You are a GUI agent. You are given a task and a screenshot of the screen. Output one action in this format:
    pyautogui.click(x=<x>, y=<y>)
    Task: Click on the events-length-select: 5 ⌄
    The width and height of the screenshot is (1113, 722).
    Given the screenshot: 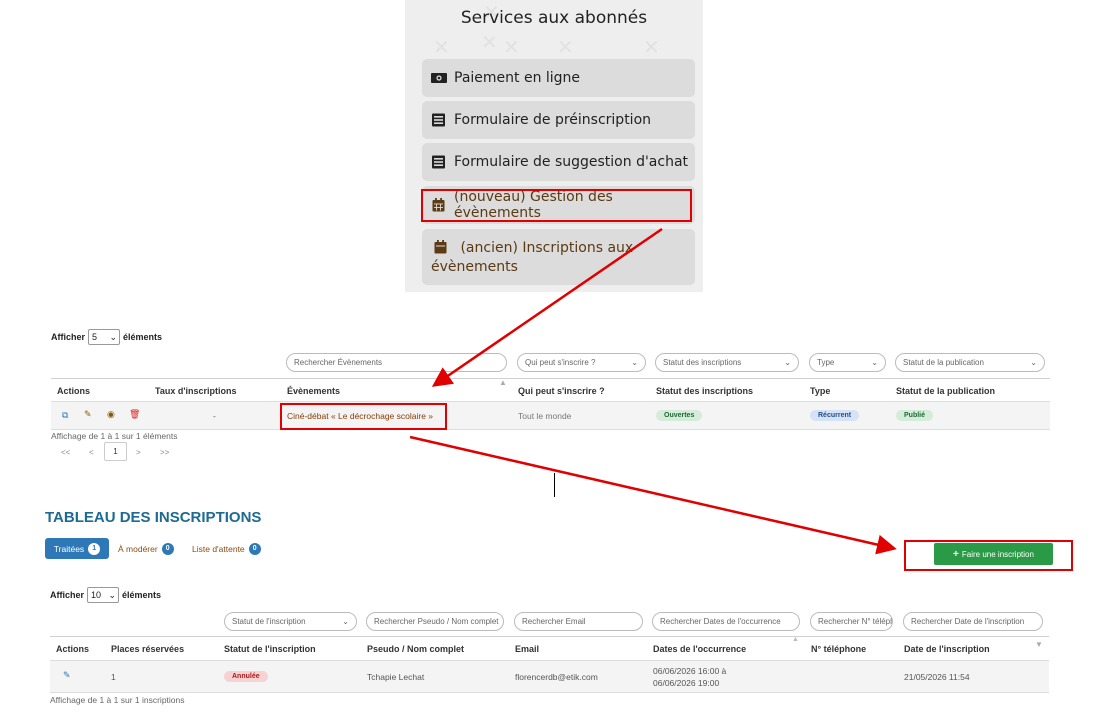 What is the action you would take?
    pyautogui.click(x=104, y=337)
    